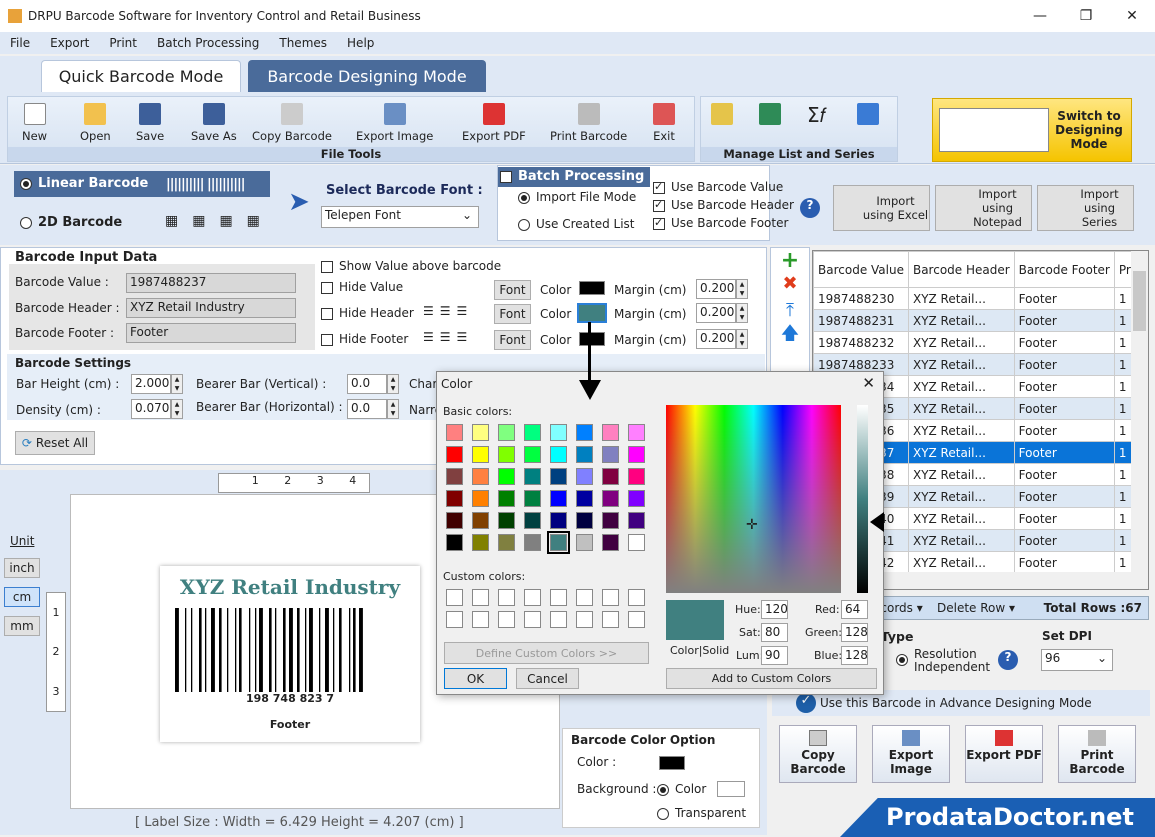 The height and width of the screenshot is (837, 1155). What do you see at coordinates (71, 222) in the screenshot?
I see `2d-barcode-option: 2D Barcode` at bounding box center [71, 222].